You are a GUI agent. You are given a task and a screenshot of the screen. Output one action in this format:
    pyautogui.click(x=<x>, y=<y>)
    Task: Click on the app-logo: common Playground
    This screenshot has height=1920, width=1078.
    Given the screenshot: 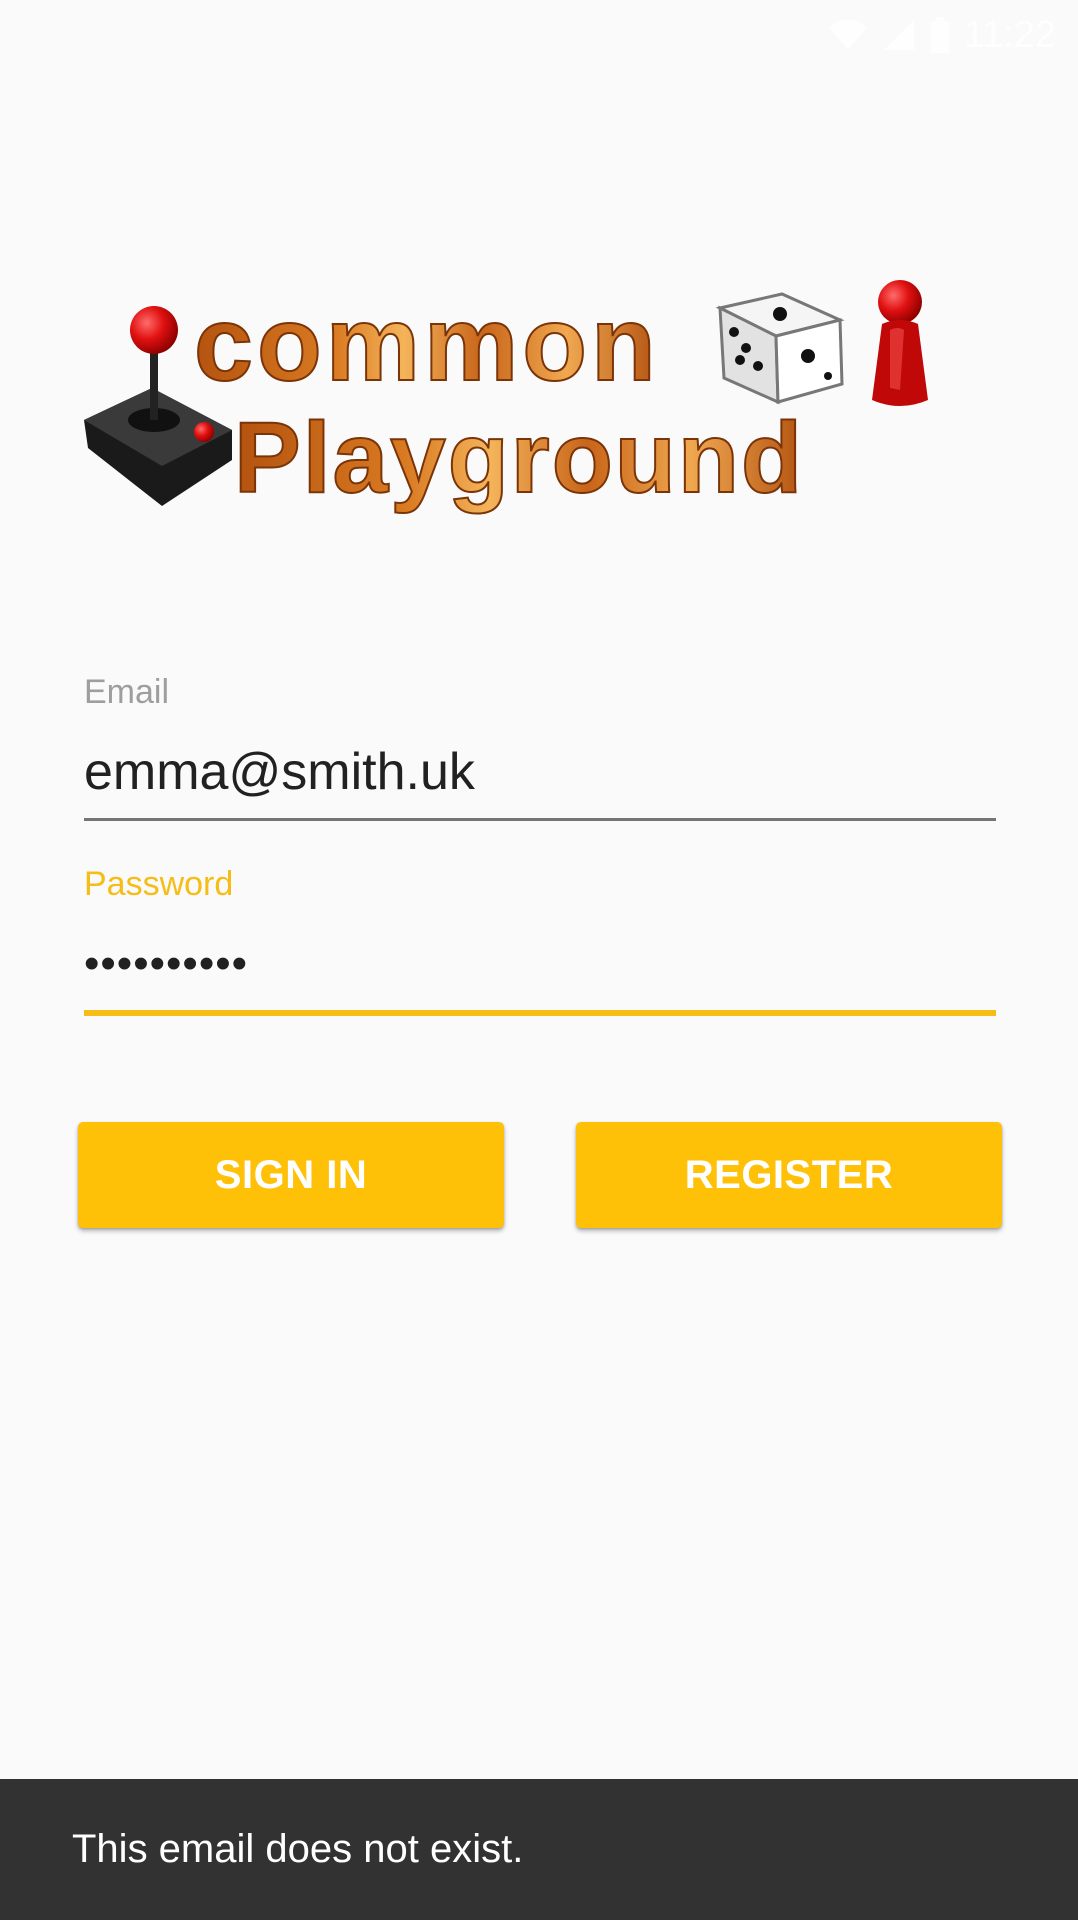 What is the action you would take?
    pyautogui.click(x=532, y=395)
    